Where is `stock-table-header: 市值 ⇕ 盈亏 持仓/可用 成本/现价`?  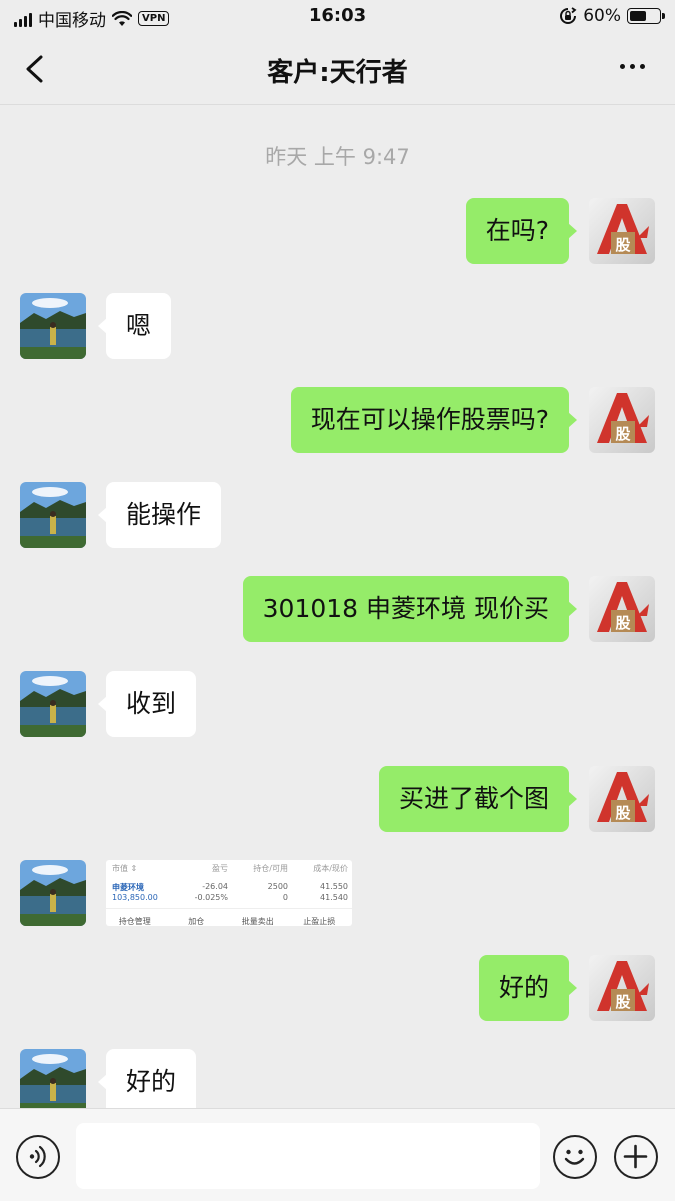 stock-table-header: 市值 ⇕ 盈亏 持仓/可用 成本/现价 is located at coordinates (229, 868).